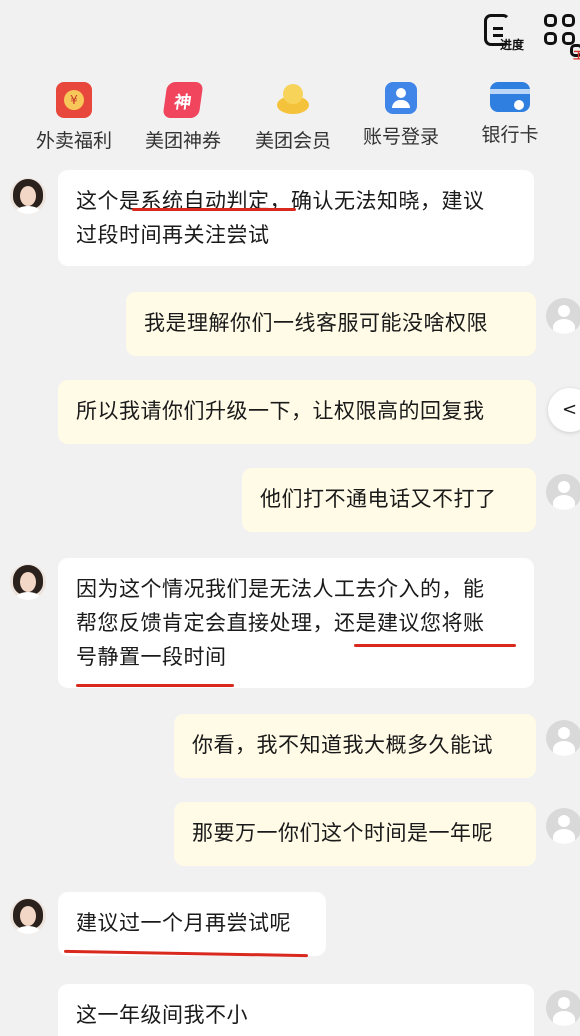 The height and width of the screenshot is (1036, 580). I want to click on message-line: 因为这个情况我们是无法人工去介入的，能, so click(280, 589).